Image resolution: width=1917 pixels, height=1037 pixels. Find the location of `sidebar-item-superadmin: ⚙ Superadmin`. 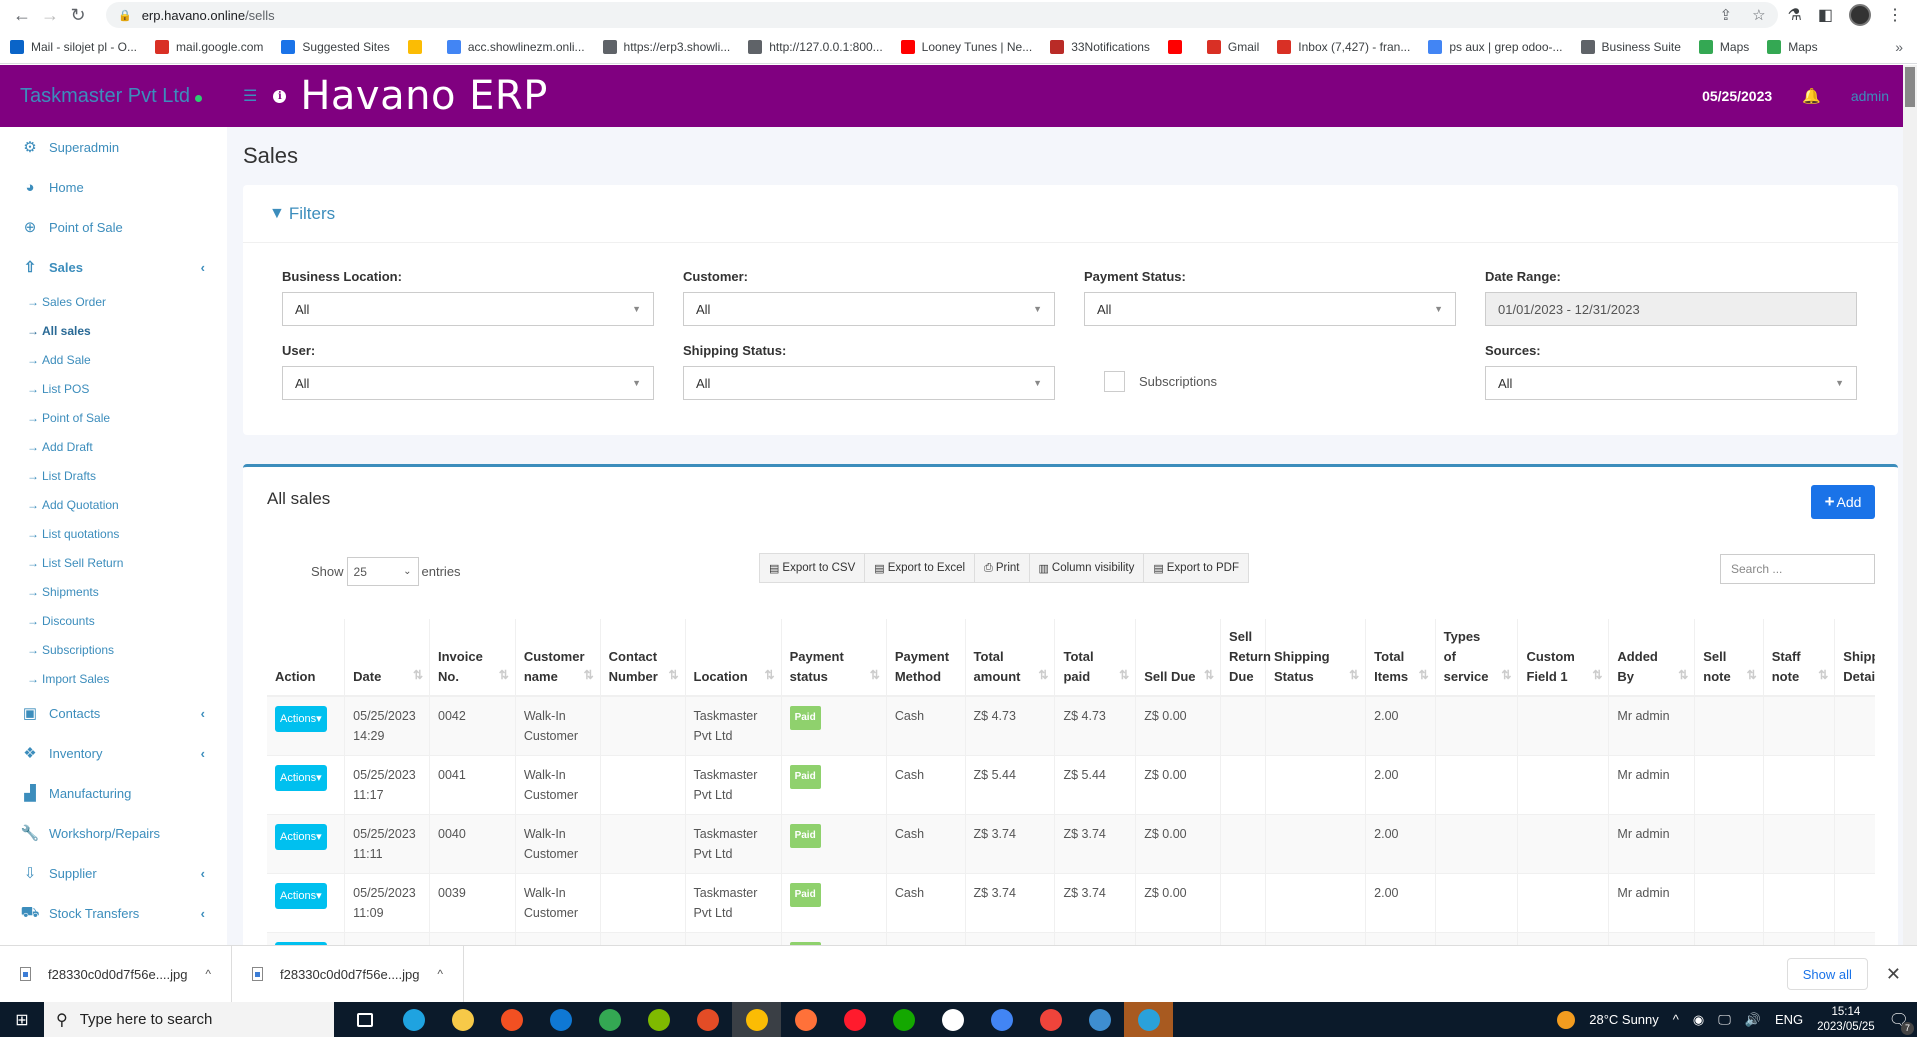

sidebar-item-superadmin: ⚙ Superadmin is located at coordinates (113, 147).